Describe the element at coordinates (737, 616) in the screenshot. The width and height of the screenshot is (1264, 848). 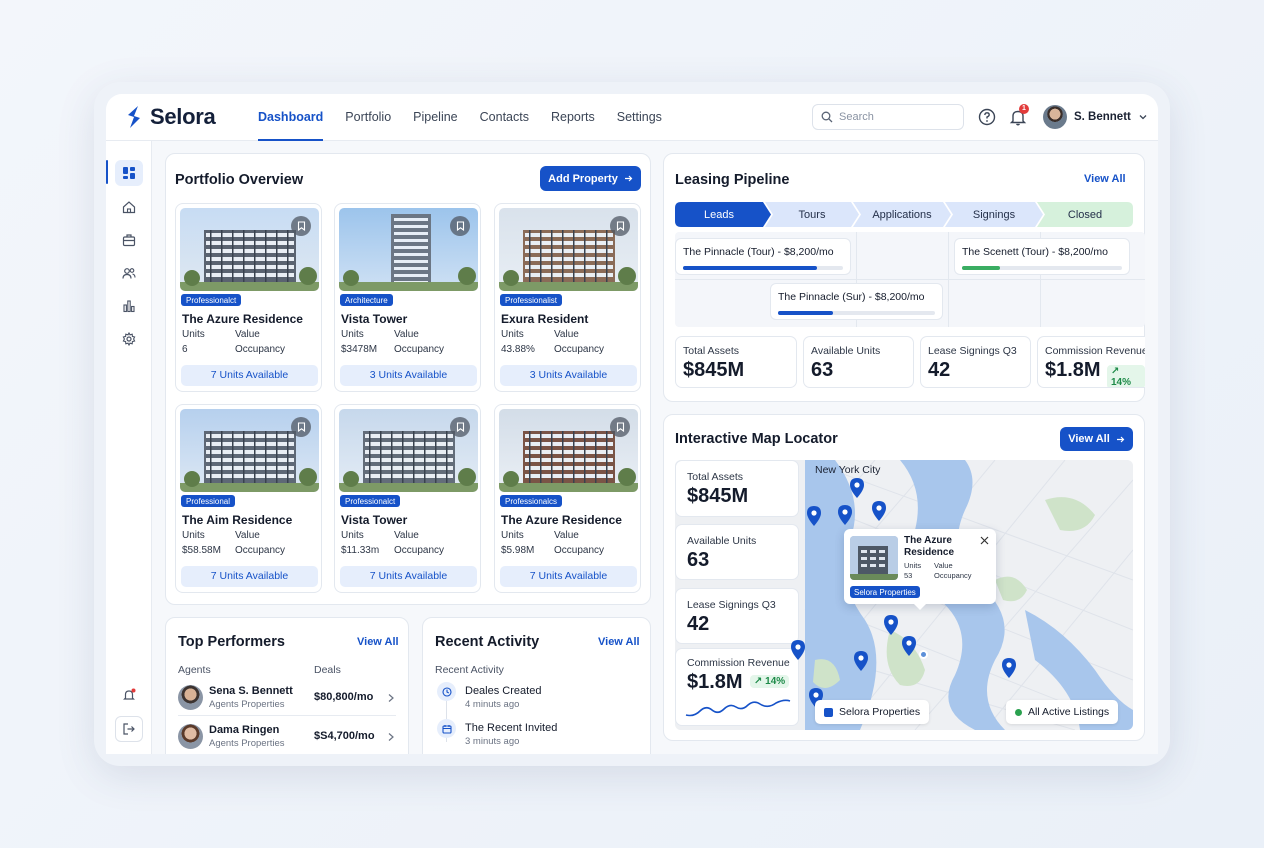
I see `map-stat-lease-signings: Lease Signings Q3 42` at that location.